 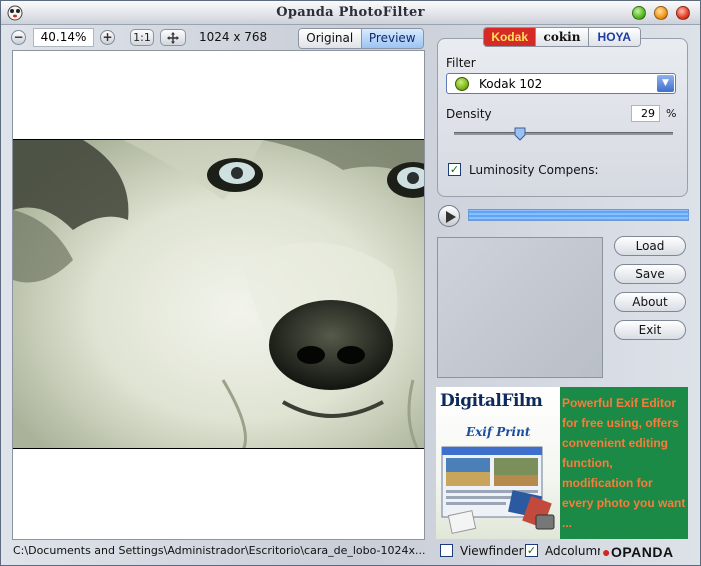 I want to click on view-mode-switch: Original Preview, so click(x=361, y=38).